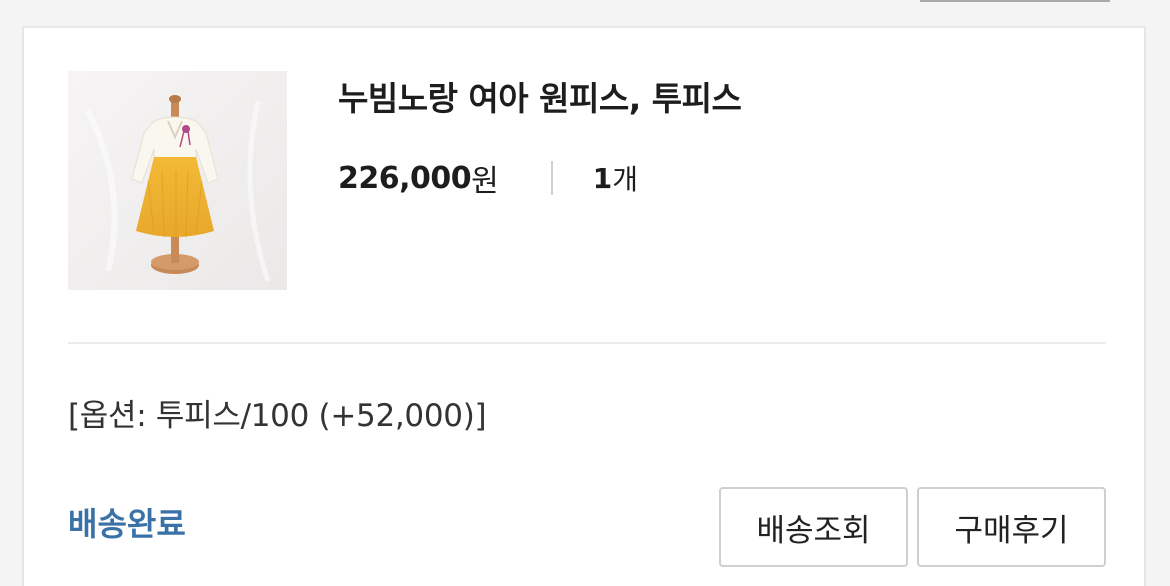  I want to click on divider, so click(587, 343).